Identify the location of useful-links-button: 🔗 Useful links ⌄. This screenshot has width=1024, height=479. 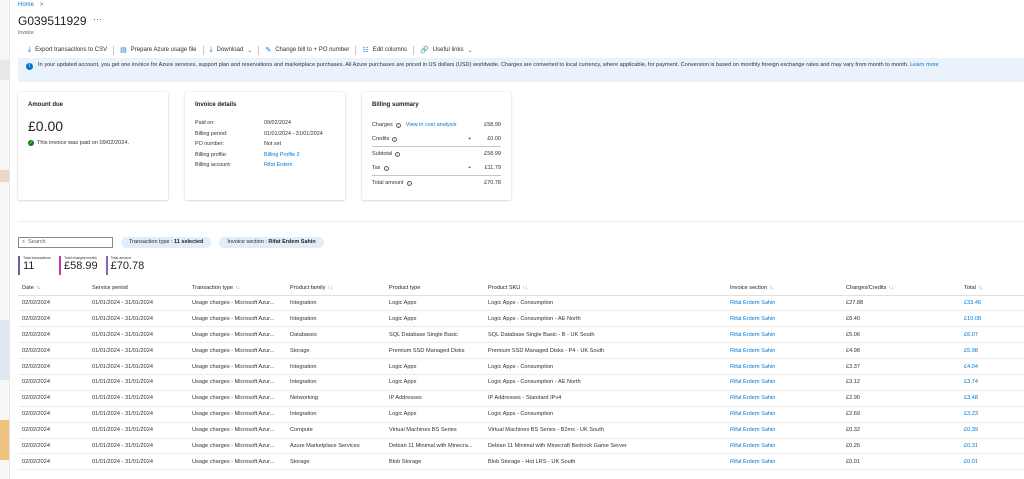
(446, 50).